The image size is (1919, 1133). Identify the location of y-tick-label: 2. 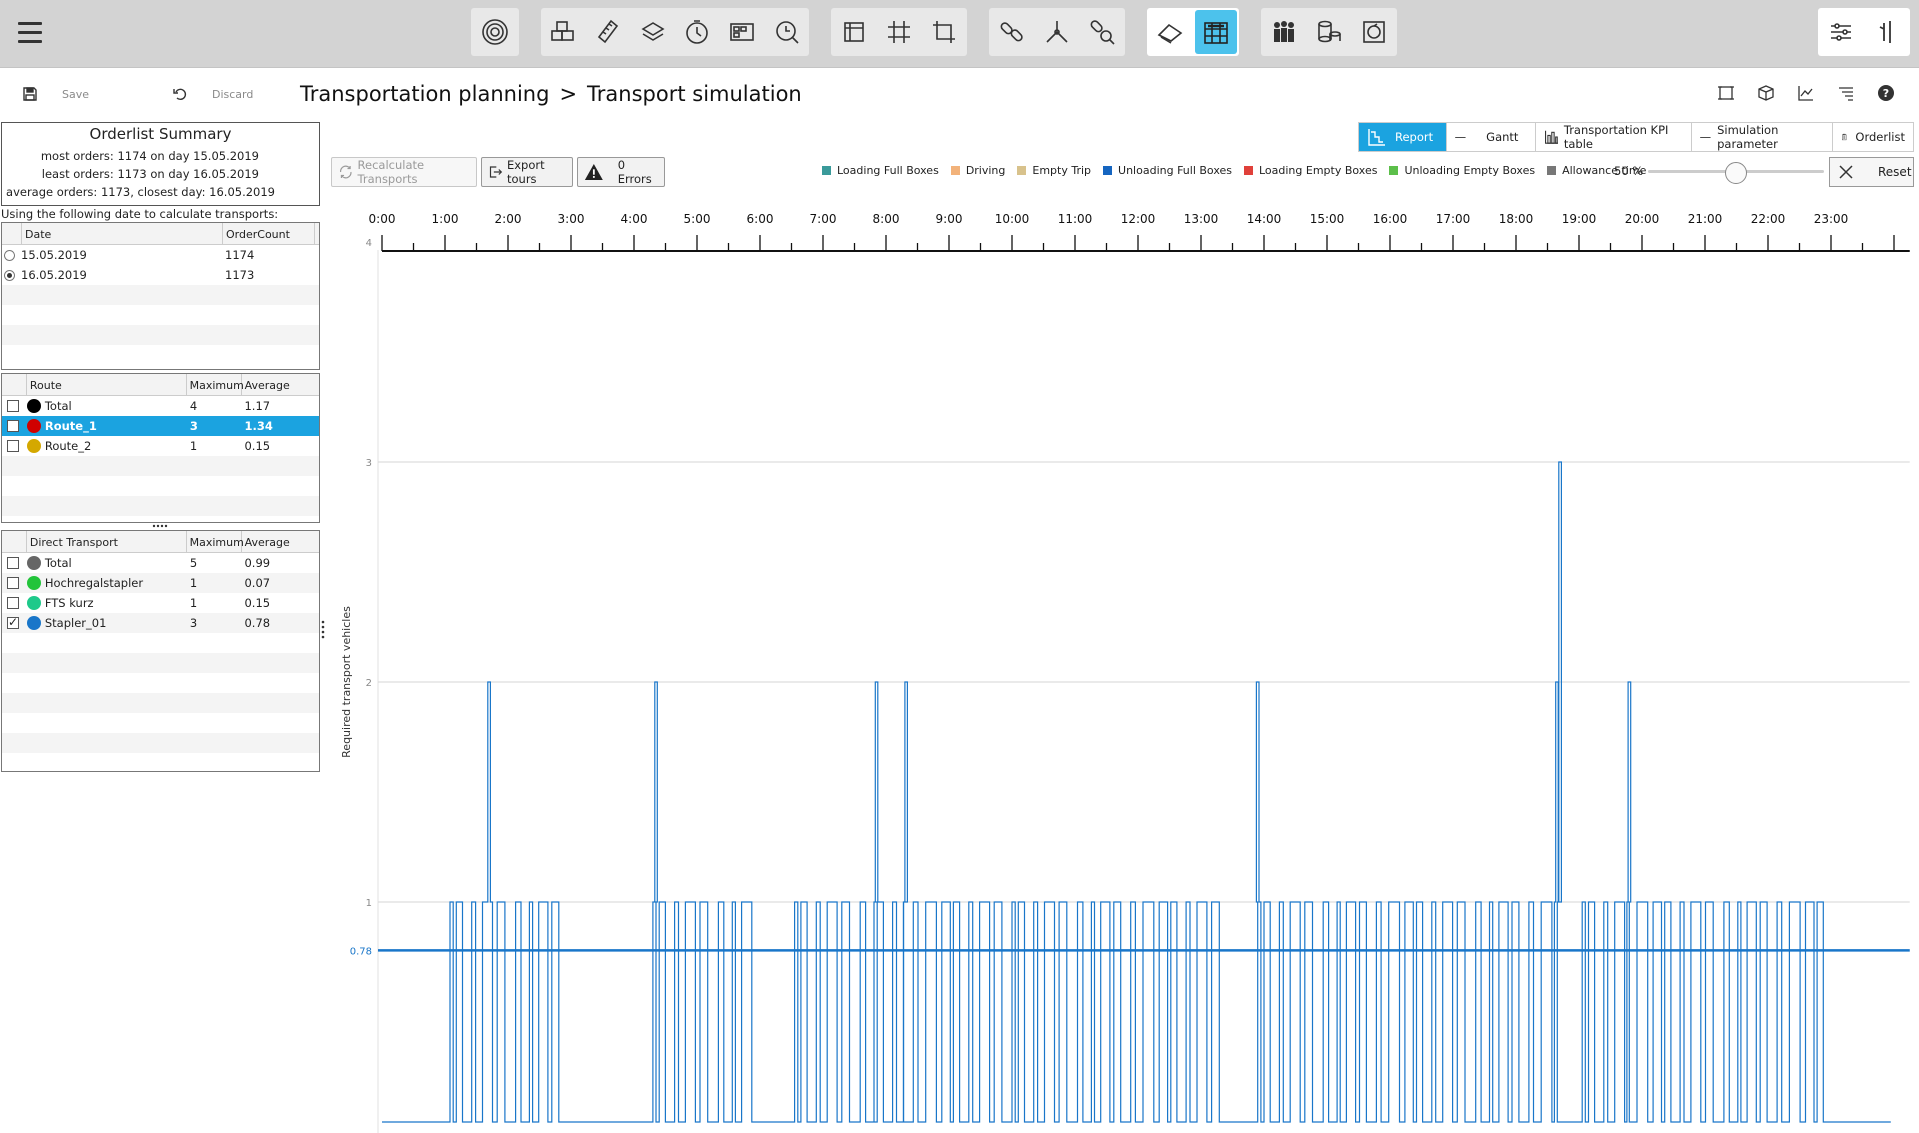
(369, 683).